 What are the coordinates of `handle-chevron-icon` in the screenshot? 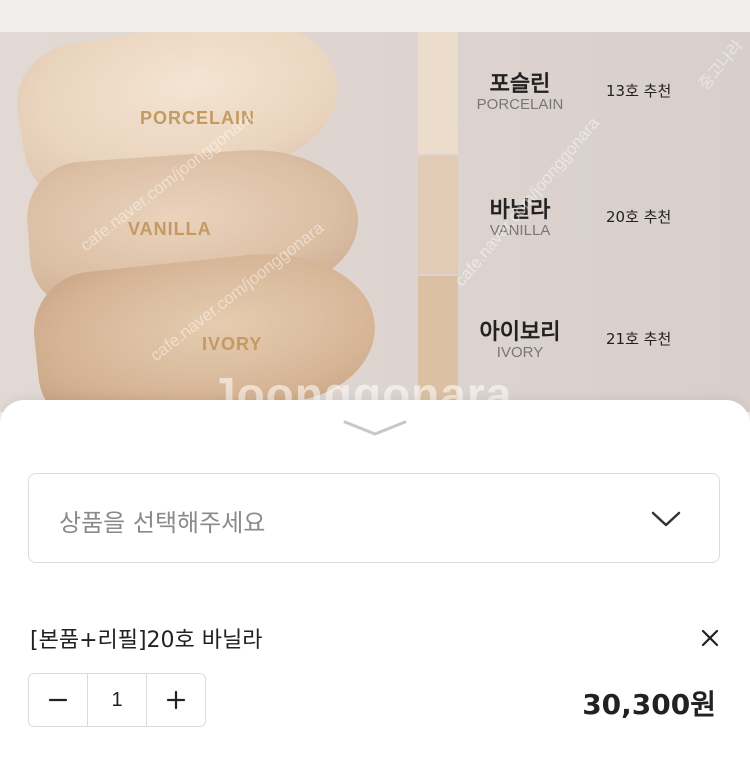 It's located at (375, 428).